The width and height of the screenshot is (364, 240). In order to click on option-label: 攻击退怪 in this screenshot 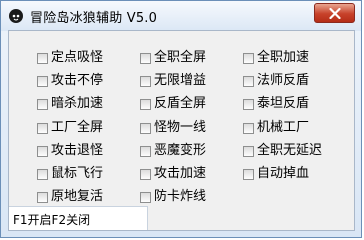, I will do `click(77, 150)`.